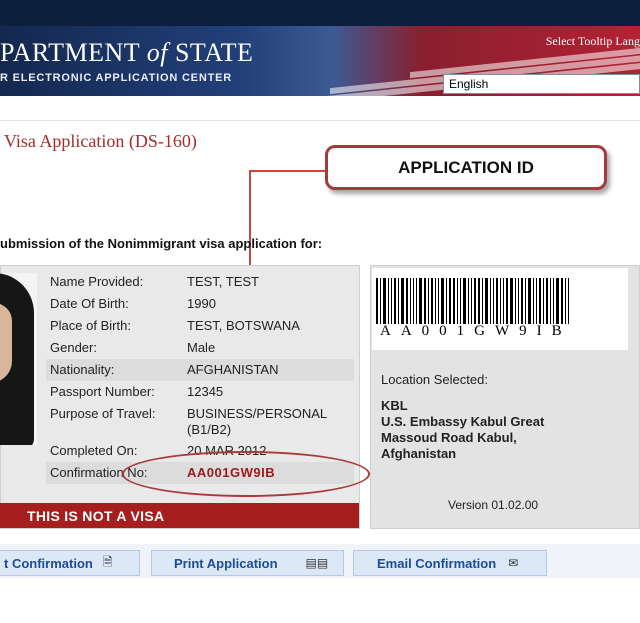 This screenshot has width=640, height=623. What do you see at coordinates (126, 53) in the screenshot?
I see `department-title: PARTMENT of STATE` at bounding box center [126, 53].